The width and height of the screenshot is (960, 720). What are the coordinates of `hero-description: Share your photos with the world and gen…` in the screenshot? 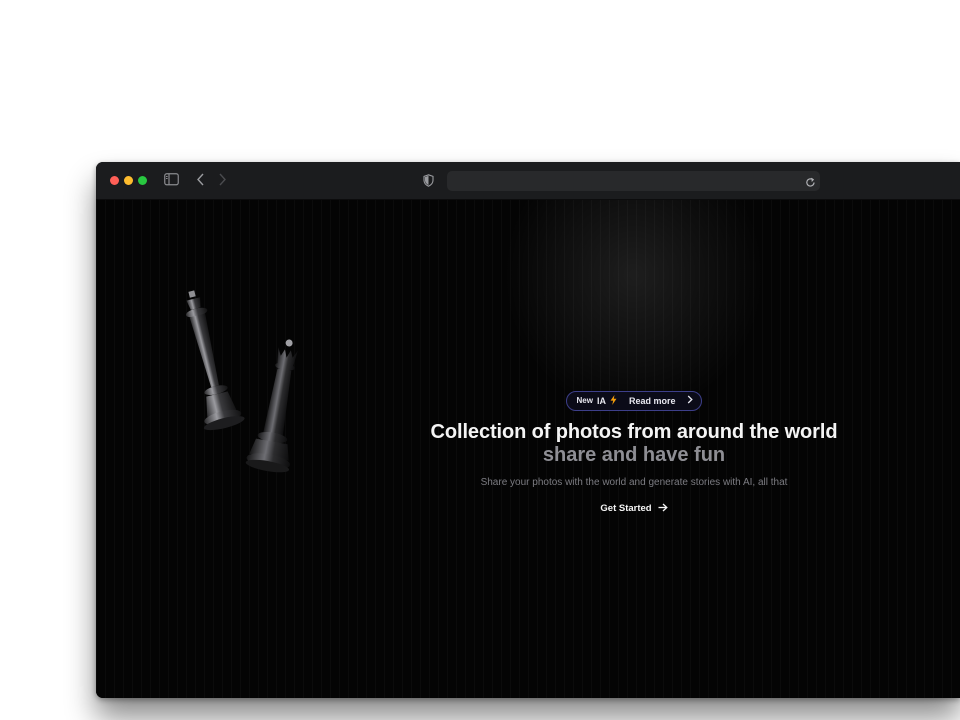 It's located at (634, 482).